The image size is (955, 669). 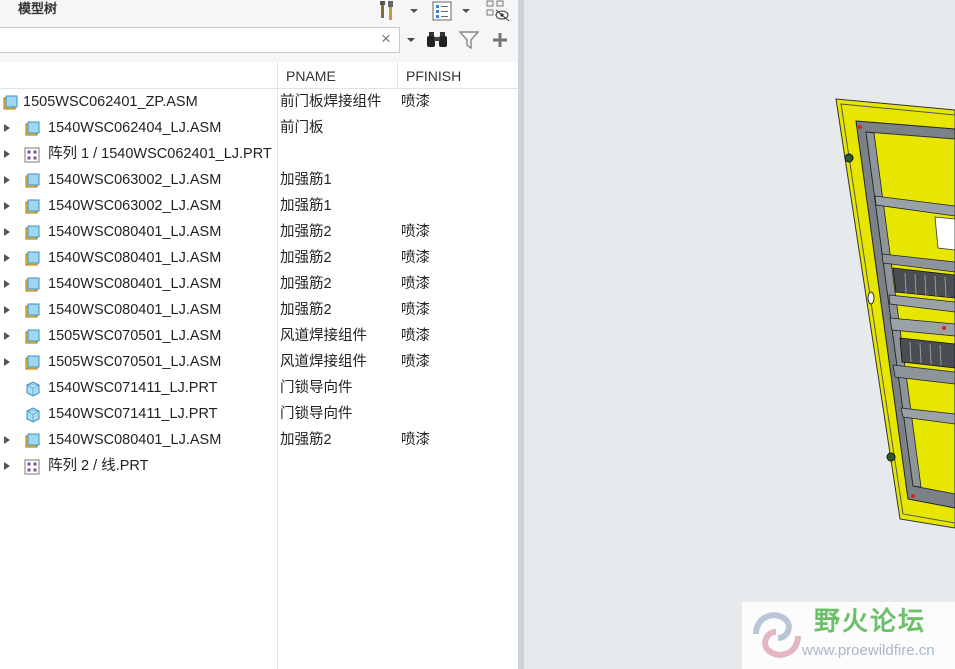 I want to click on binoculars-icon, so click(x=437, y=40).